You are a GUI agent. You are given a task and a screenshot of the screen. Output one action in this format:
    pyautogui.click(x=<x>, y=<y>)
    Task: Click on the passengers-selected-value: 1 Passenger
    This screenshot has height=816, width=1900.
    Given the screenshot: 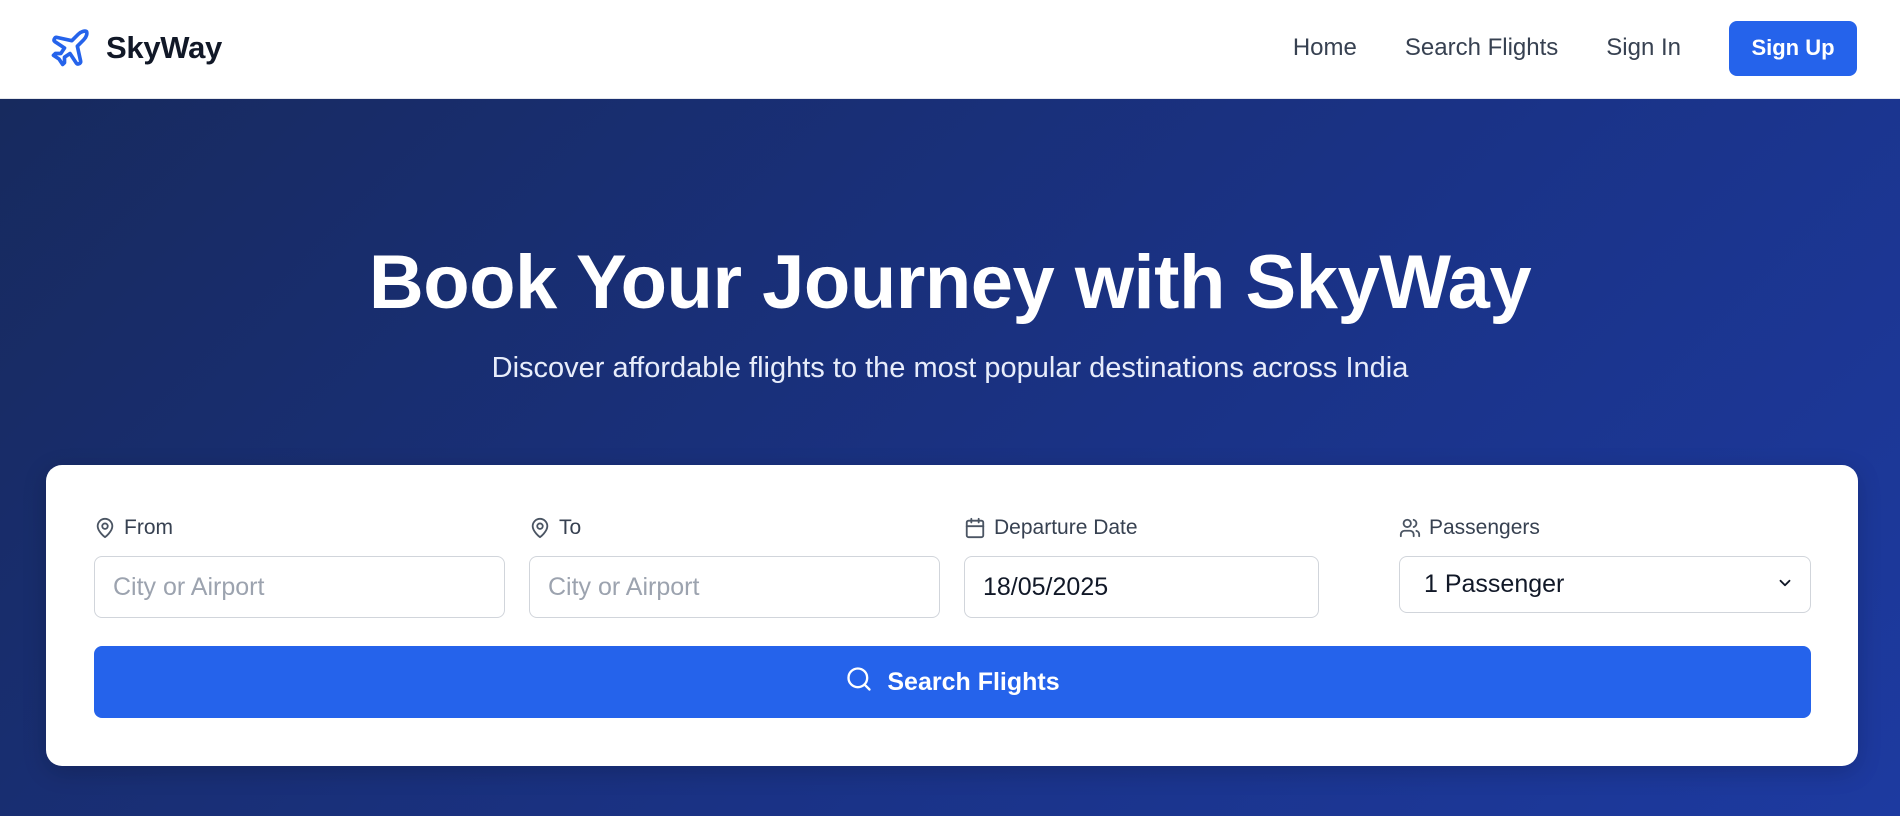 What is the action you would take?
    pyautogui.click(x=1494, y=584)
    